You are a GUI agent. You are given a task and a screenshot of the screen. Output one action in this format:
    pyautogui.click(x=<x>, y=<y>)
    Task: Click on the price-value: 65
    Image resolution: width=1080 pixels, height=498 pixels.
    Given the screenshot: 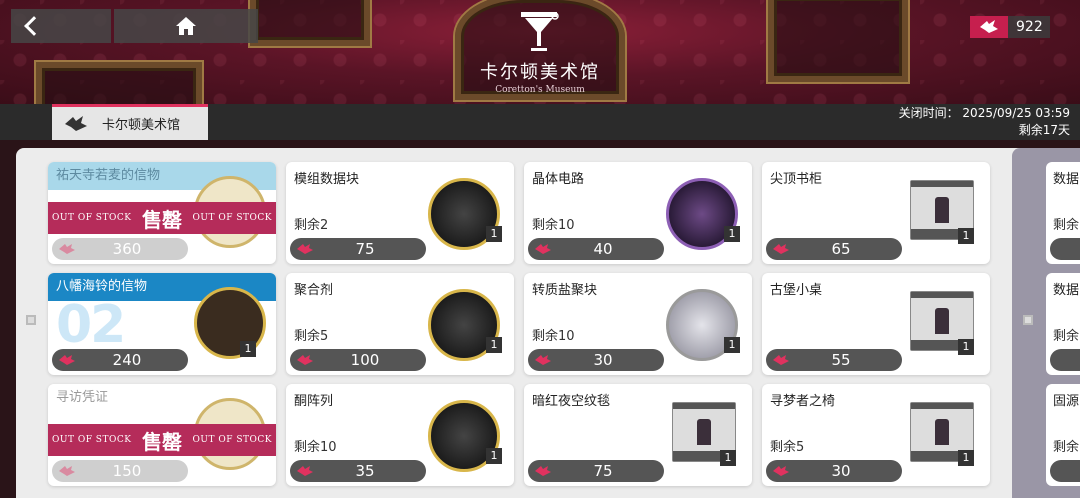 What is the action you would take?
    pyautogui.click(x=841, y=249)
    